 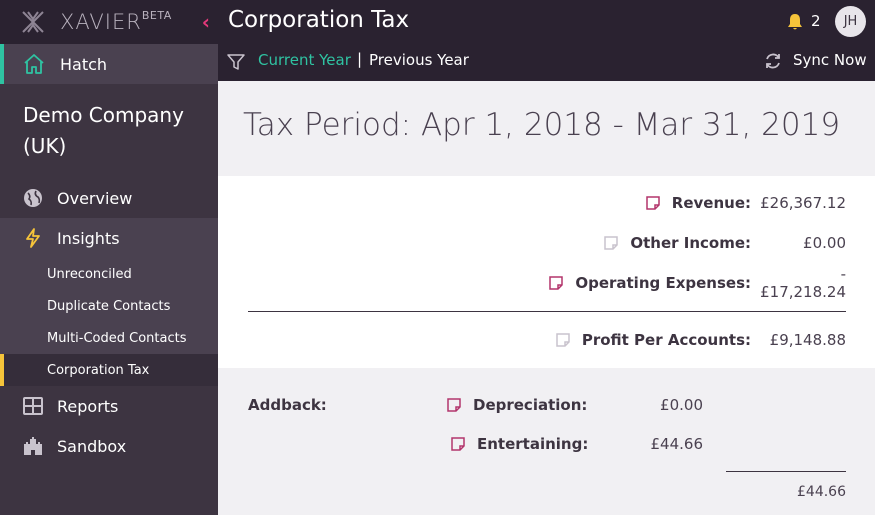 What do you see at coordinates (109, 370) in the screenshot?
I see `sidebar-subitem-corporation-tax: Corporation Tax` at bounding box center [109, 370].